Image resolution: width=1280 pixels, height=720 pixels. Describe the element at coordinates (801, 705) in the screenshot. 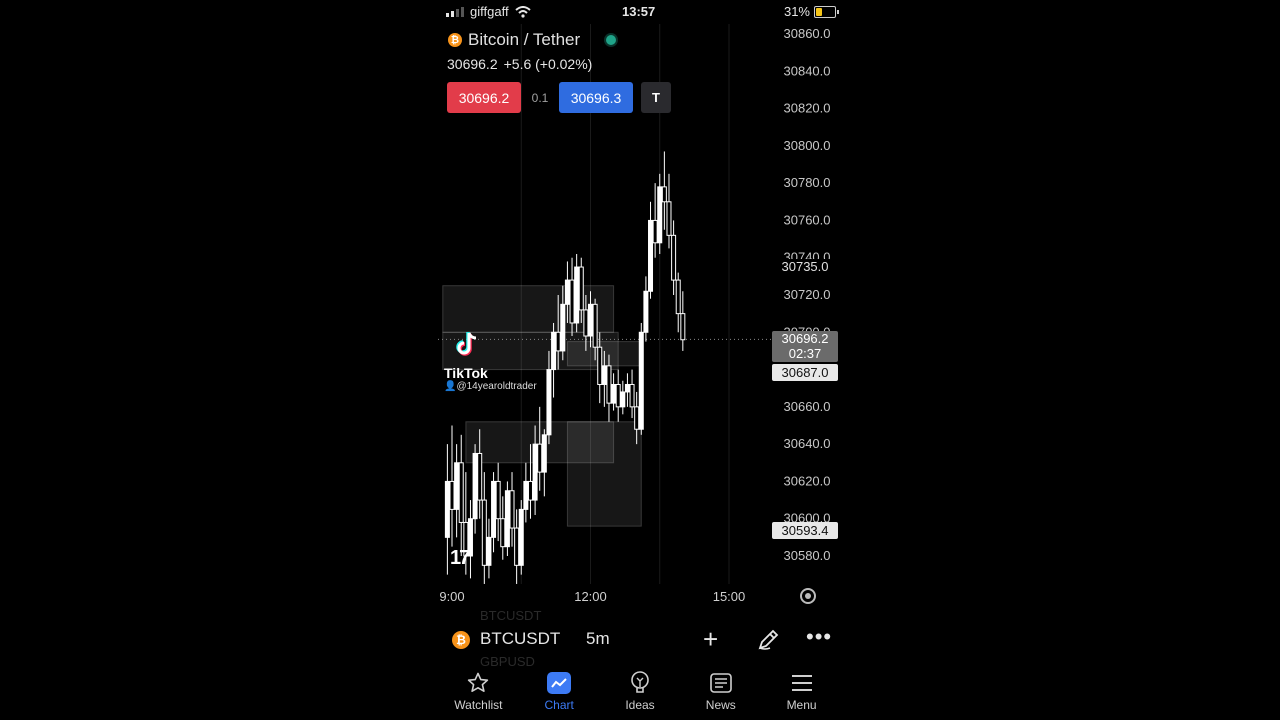

I see `nav-label: Menu` at that location.